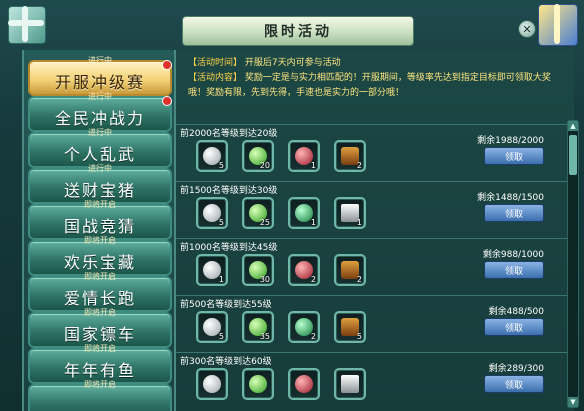 This screenshot has height=411, width=584. Describe the element at coordinates (229, 134) in the screenshot. I see `reward-condition: 前2000名等级到达20级` at that location.